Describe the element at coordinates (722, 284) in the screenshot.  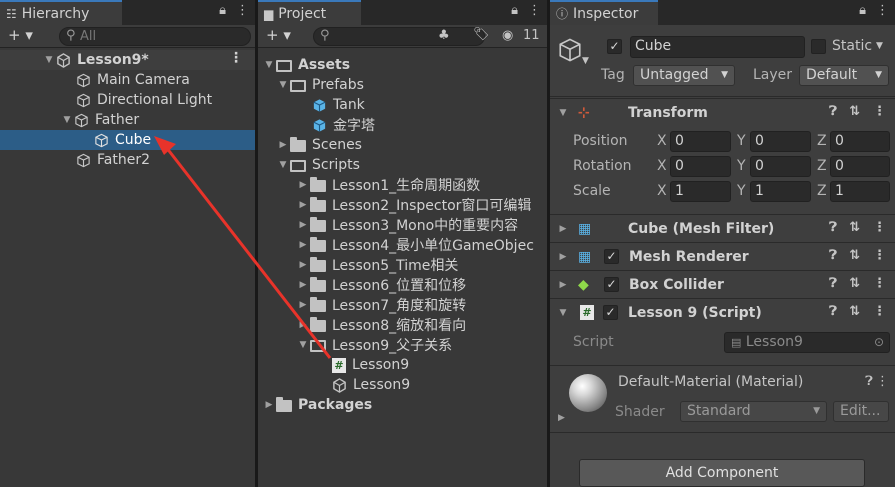
I see `box-collider-header: ▶ ◆ ✓ Box Collider ❓︎ ⇅ ⋮` at that location.